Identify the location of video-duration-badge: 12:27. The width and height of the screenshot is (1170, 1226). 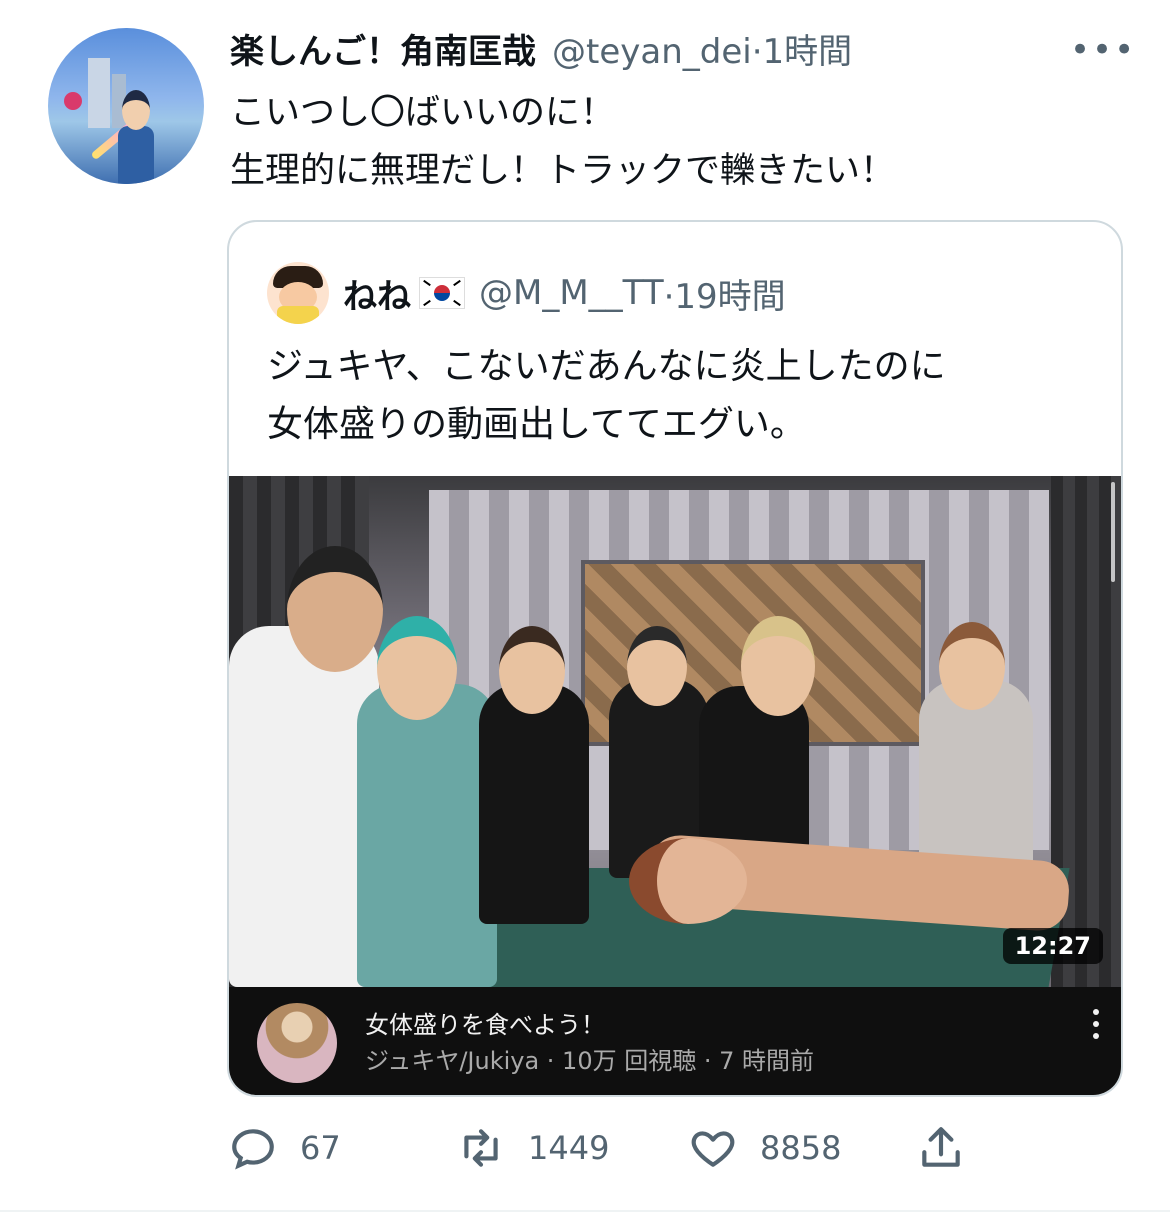
(1052, 946).